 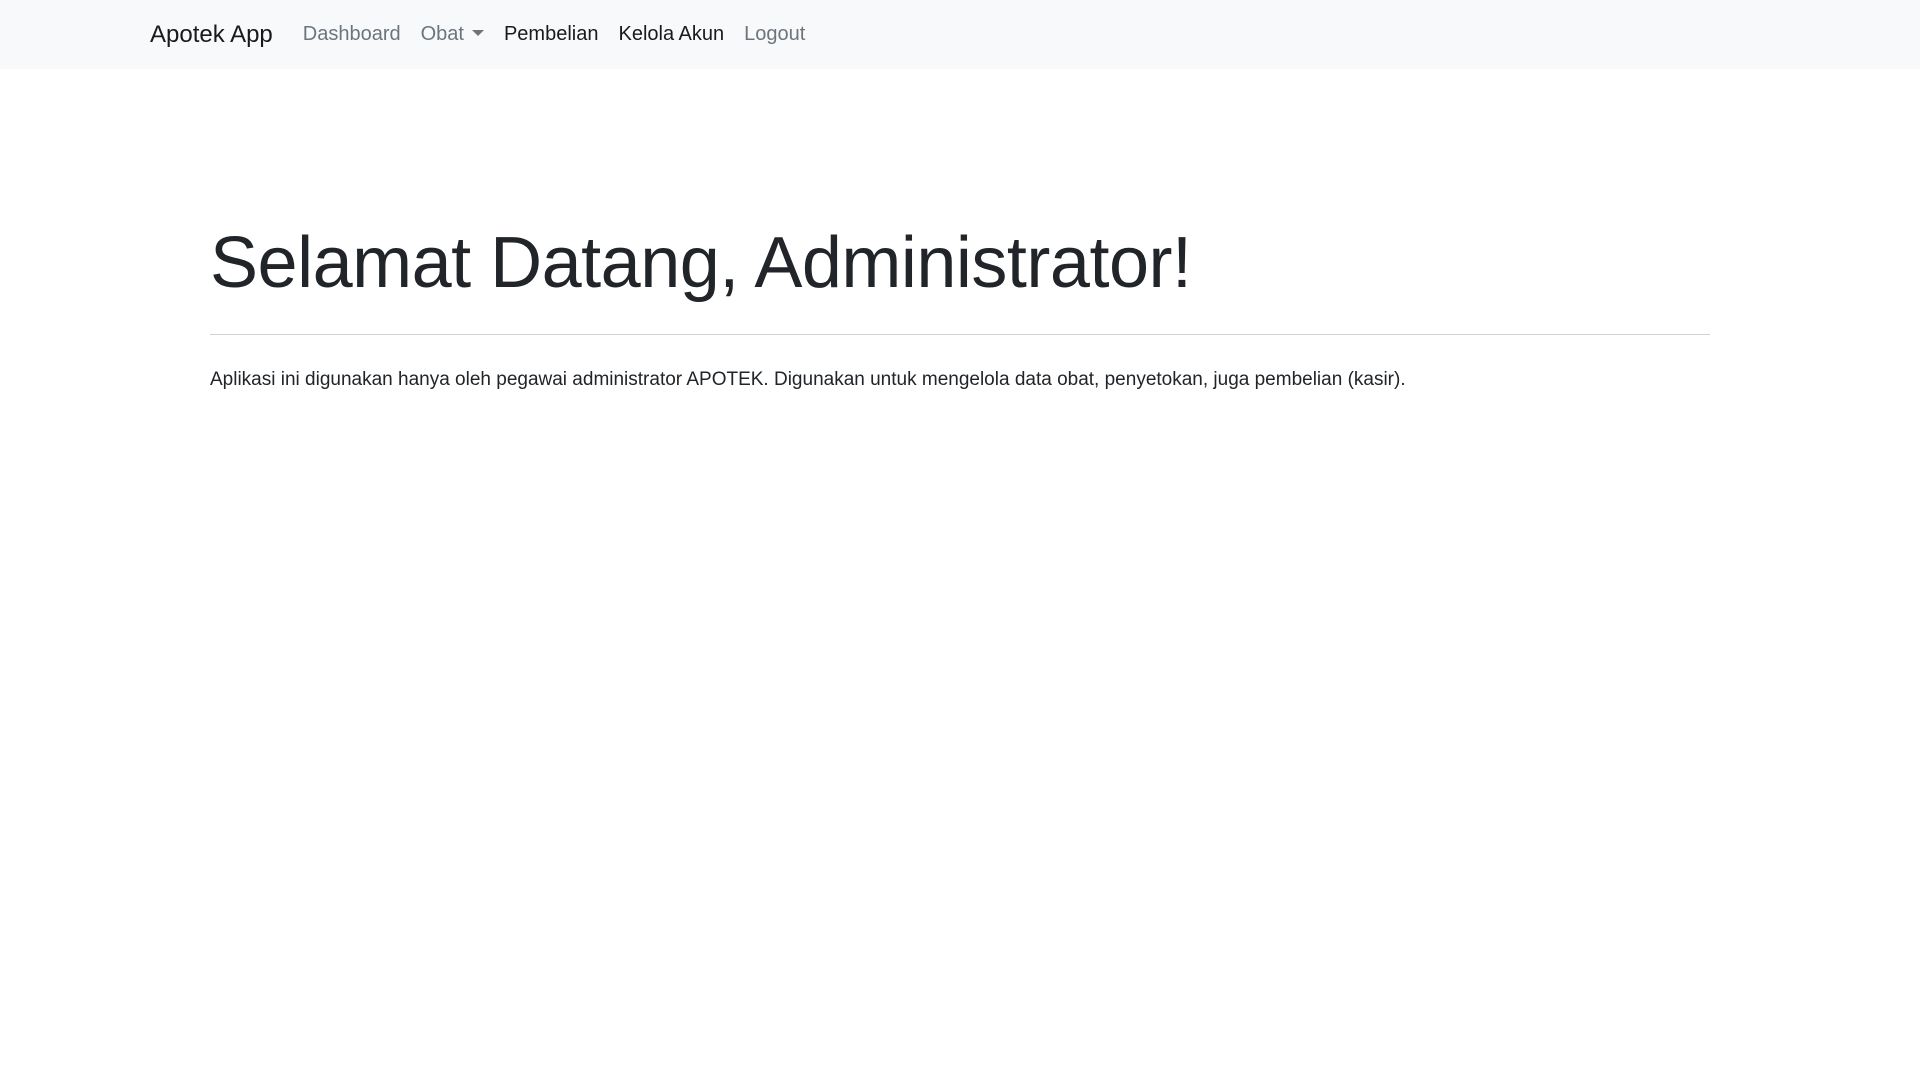 What do you see at coordinates (442, 34) in the screenshot?
I see `nav-obat-label: Obat` at bounding box center [442, 34].